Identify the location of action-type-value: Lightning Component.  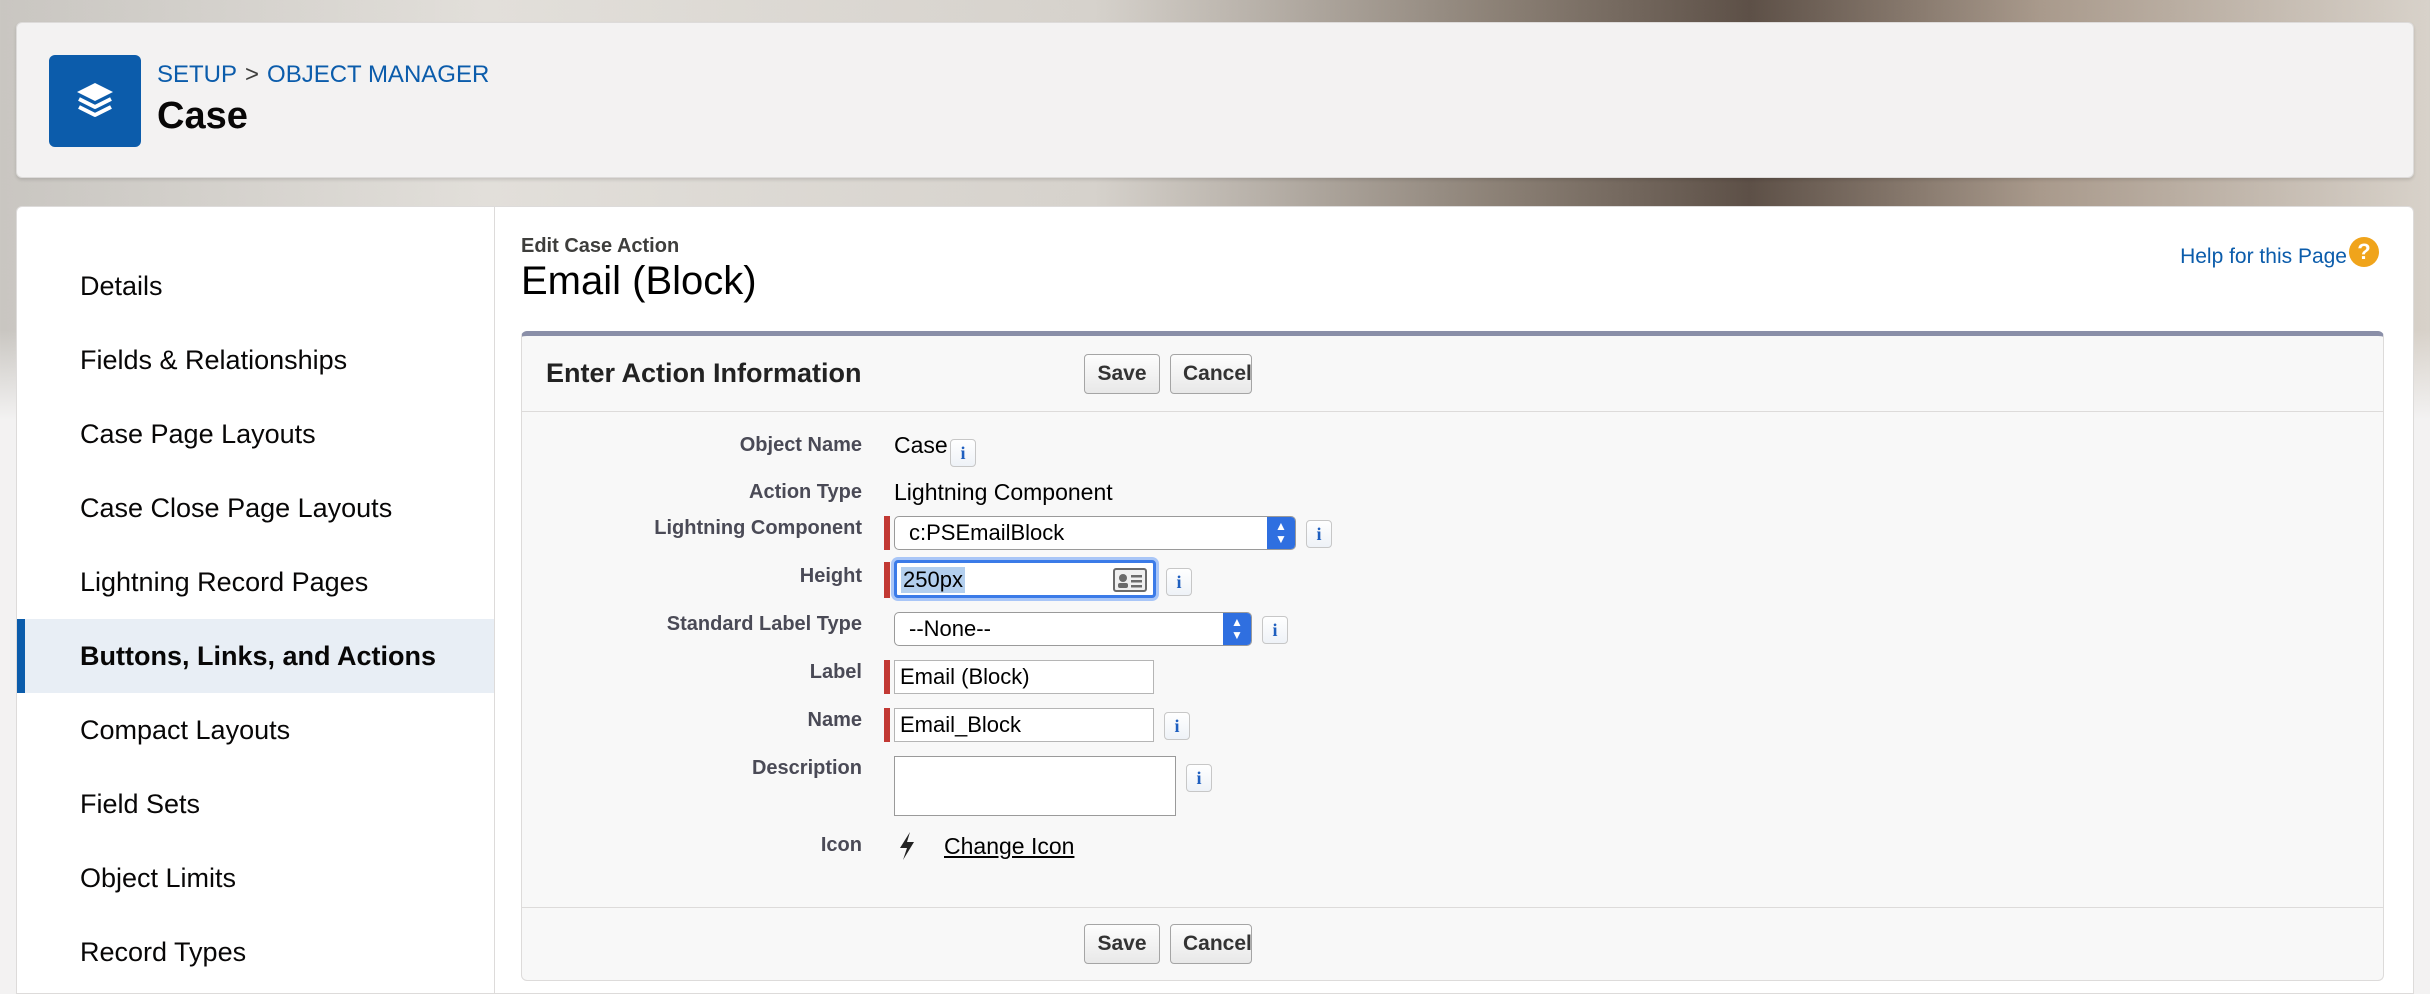
(1003, 492).